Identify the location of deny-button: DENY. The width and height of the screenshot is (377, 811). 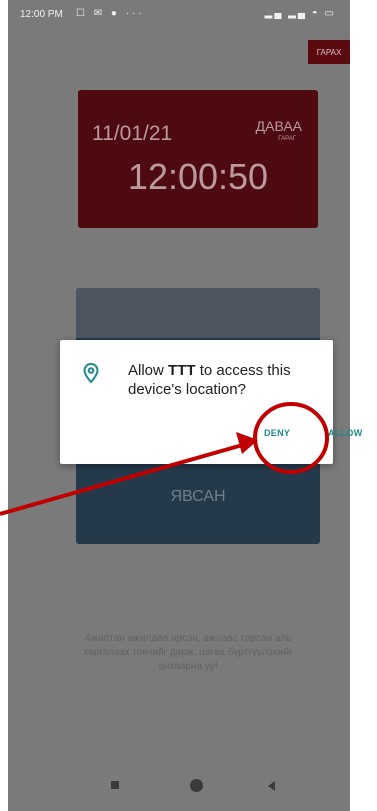
(277, 433).